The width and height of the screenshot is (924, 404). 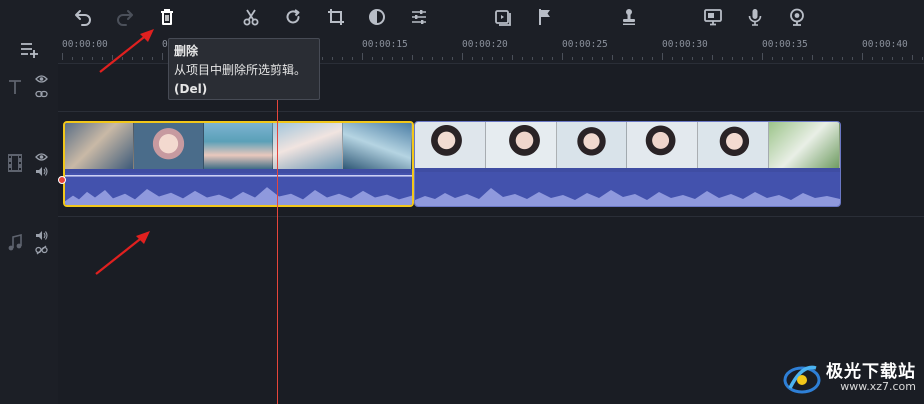 I want to click on scissors-icon, so click(x=251, y=17).